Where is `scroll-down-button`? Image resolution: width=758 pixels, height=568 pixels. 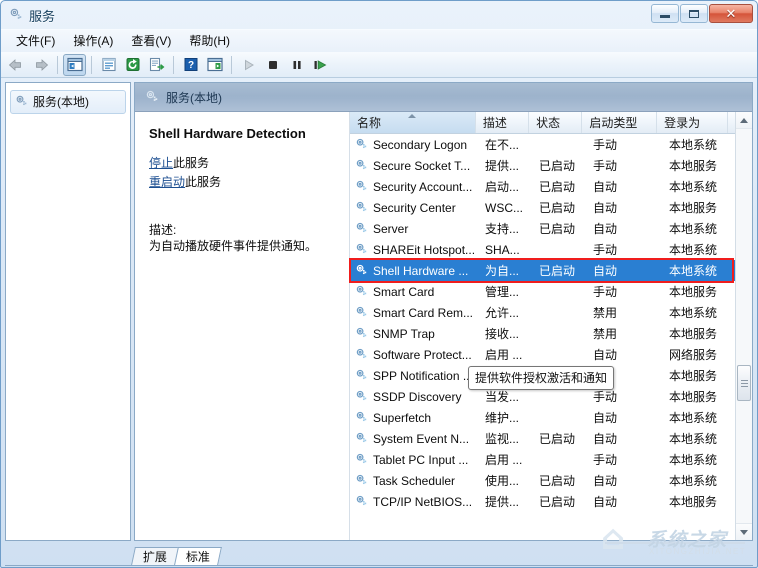
scroll-down-button is located at coordinates (744, 531).